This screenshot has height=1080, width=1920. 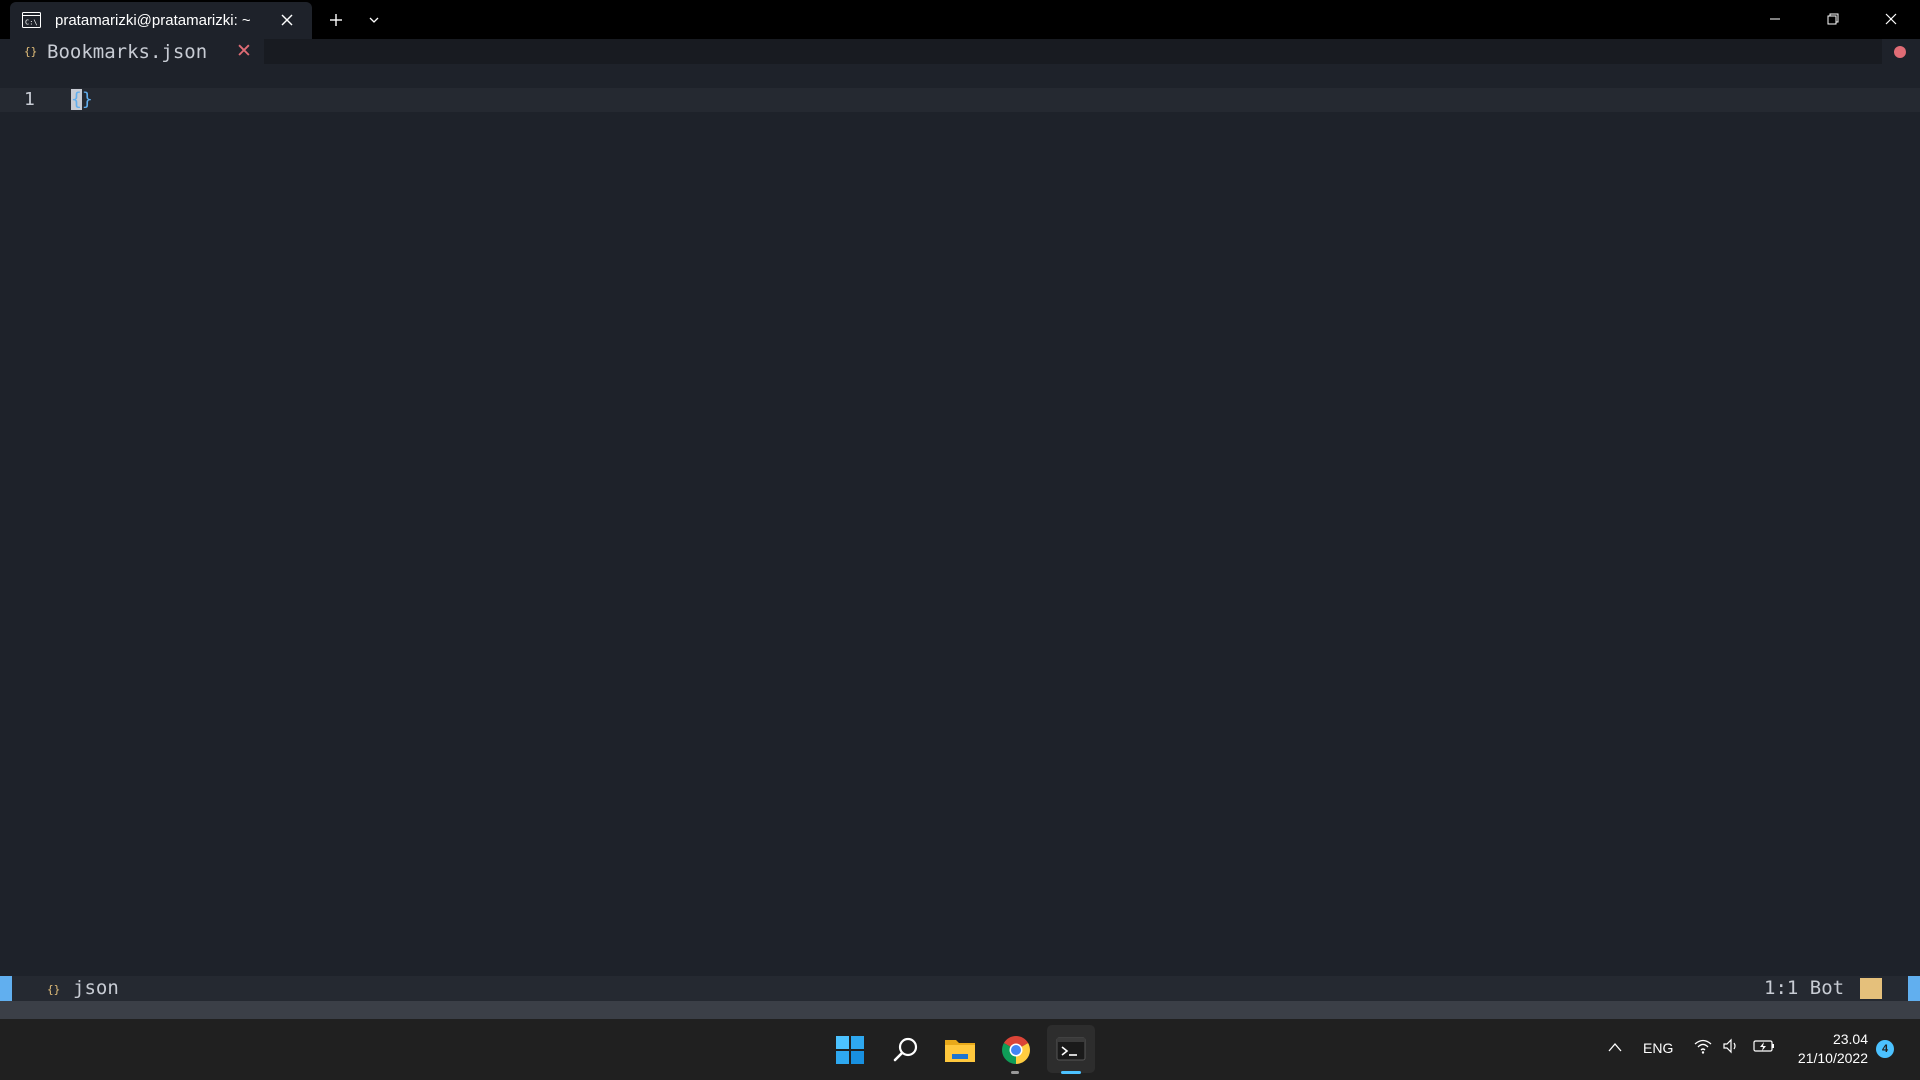 I want to click on notification-badge: 4, so click(x=1885, y=1049).